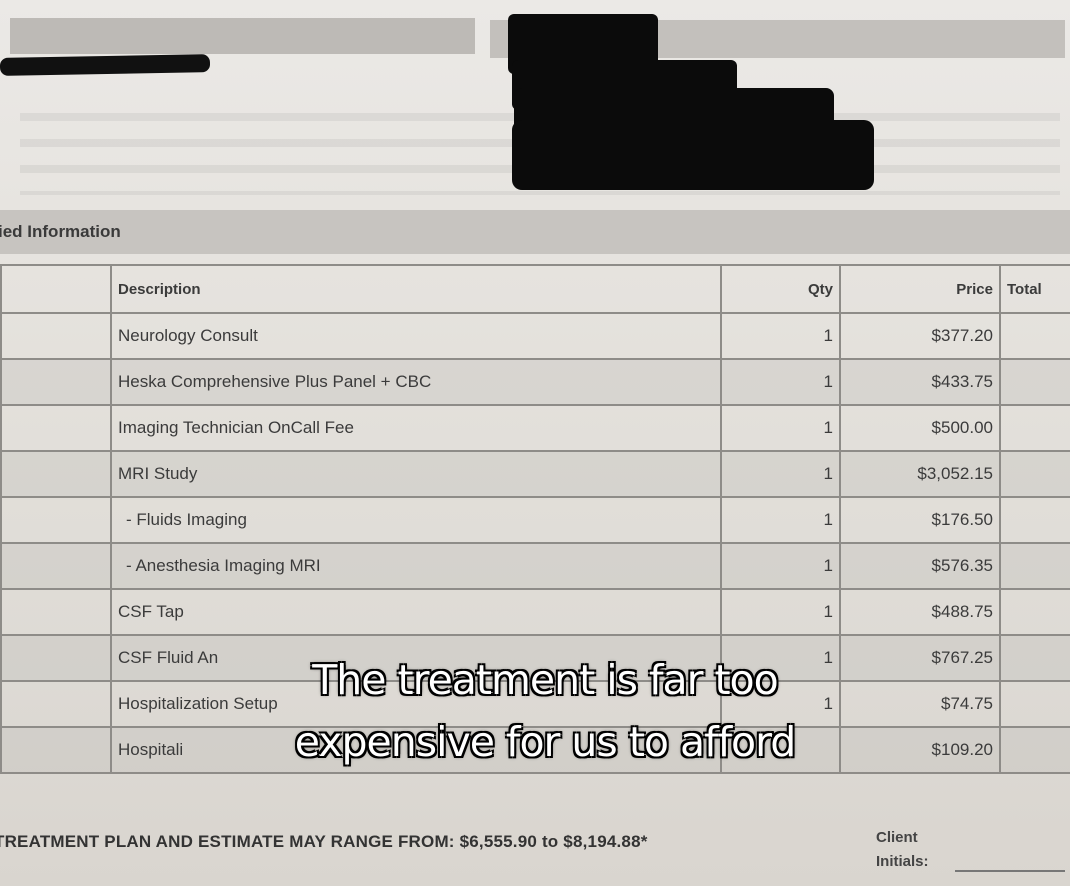  Describe the element at coordinates (60, 231) in the screenshot. I see `section-title: ied Information` at that location.